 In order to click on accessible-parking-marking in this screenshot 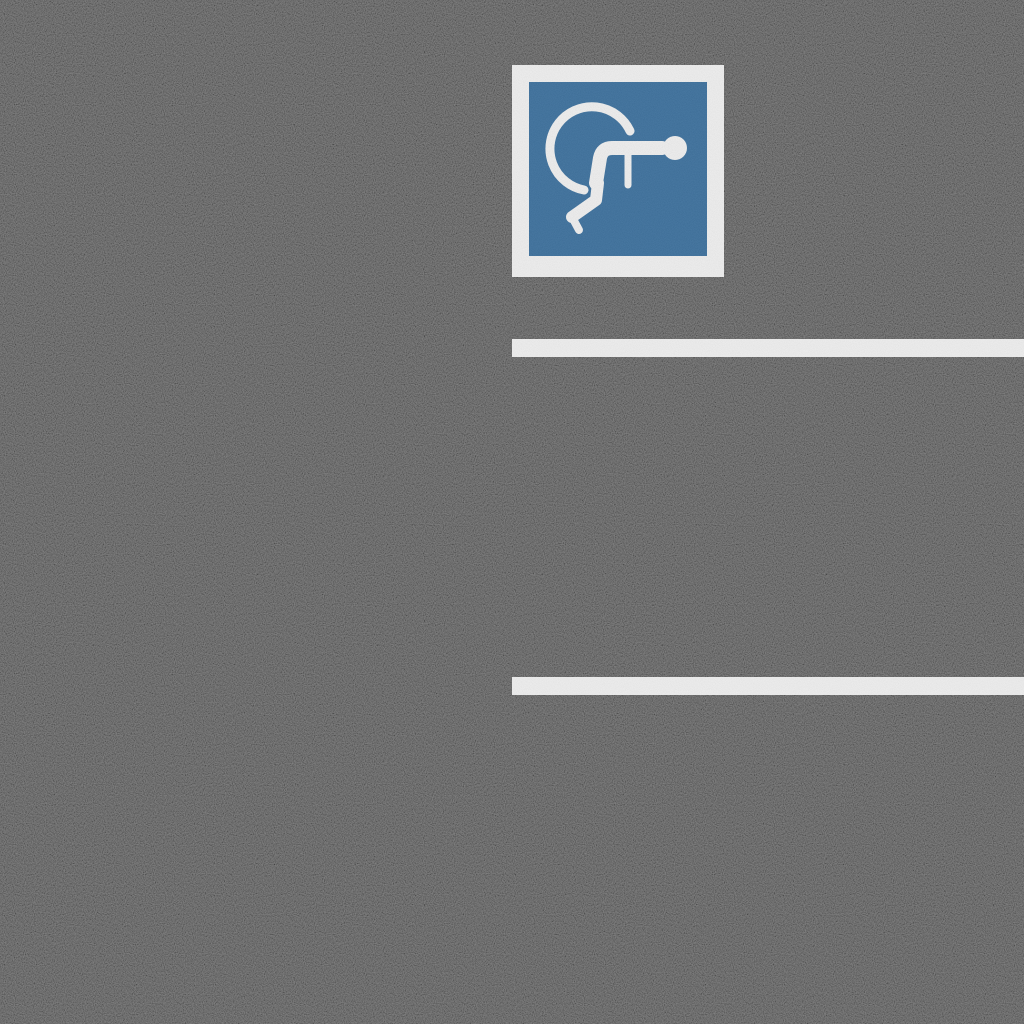, I will do `click(618, 171)`.